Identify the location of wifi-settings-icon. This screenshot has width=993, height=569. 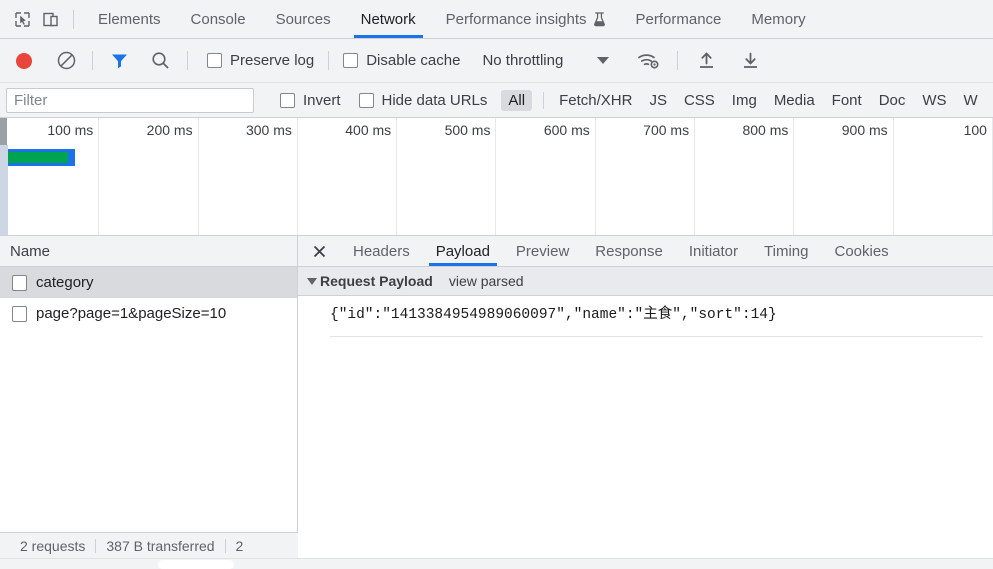
(649, 61).